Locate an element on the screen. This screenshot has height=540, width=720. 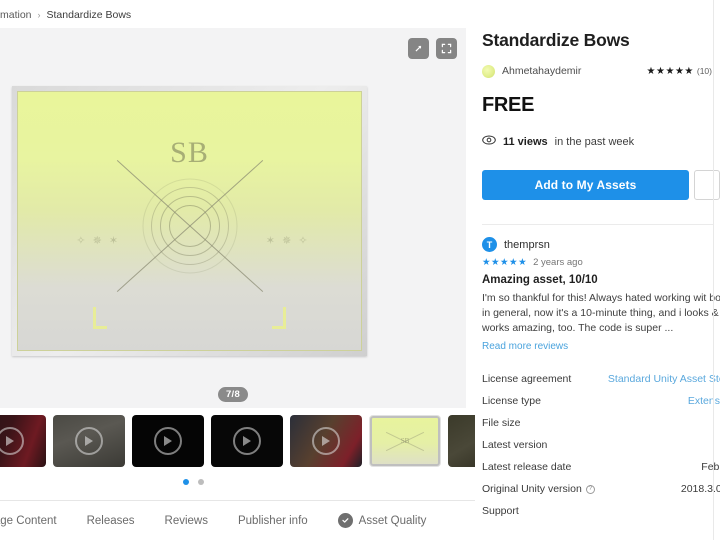
table-row: License type Extension is located at coordinates (601, 401).